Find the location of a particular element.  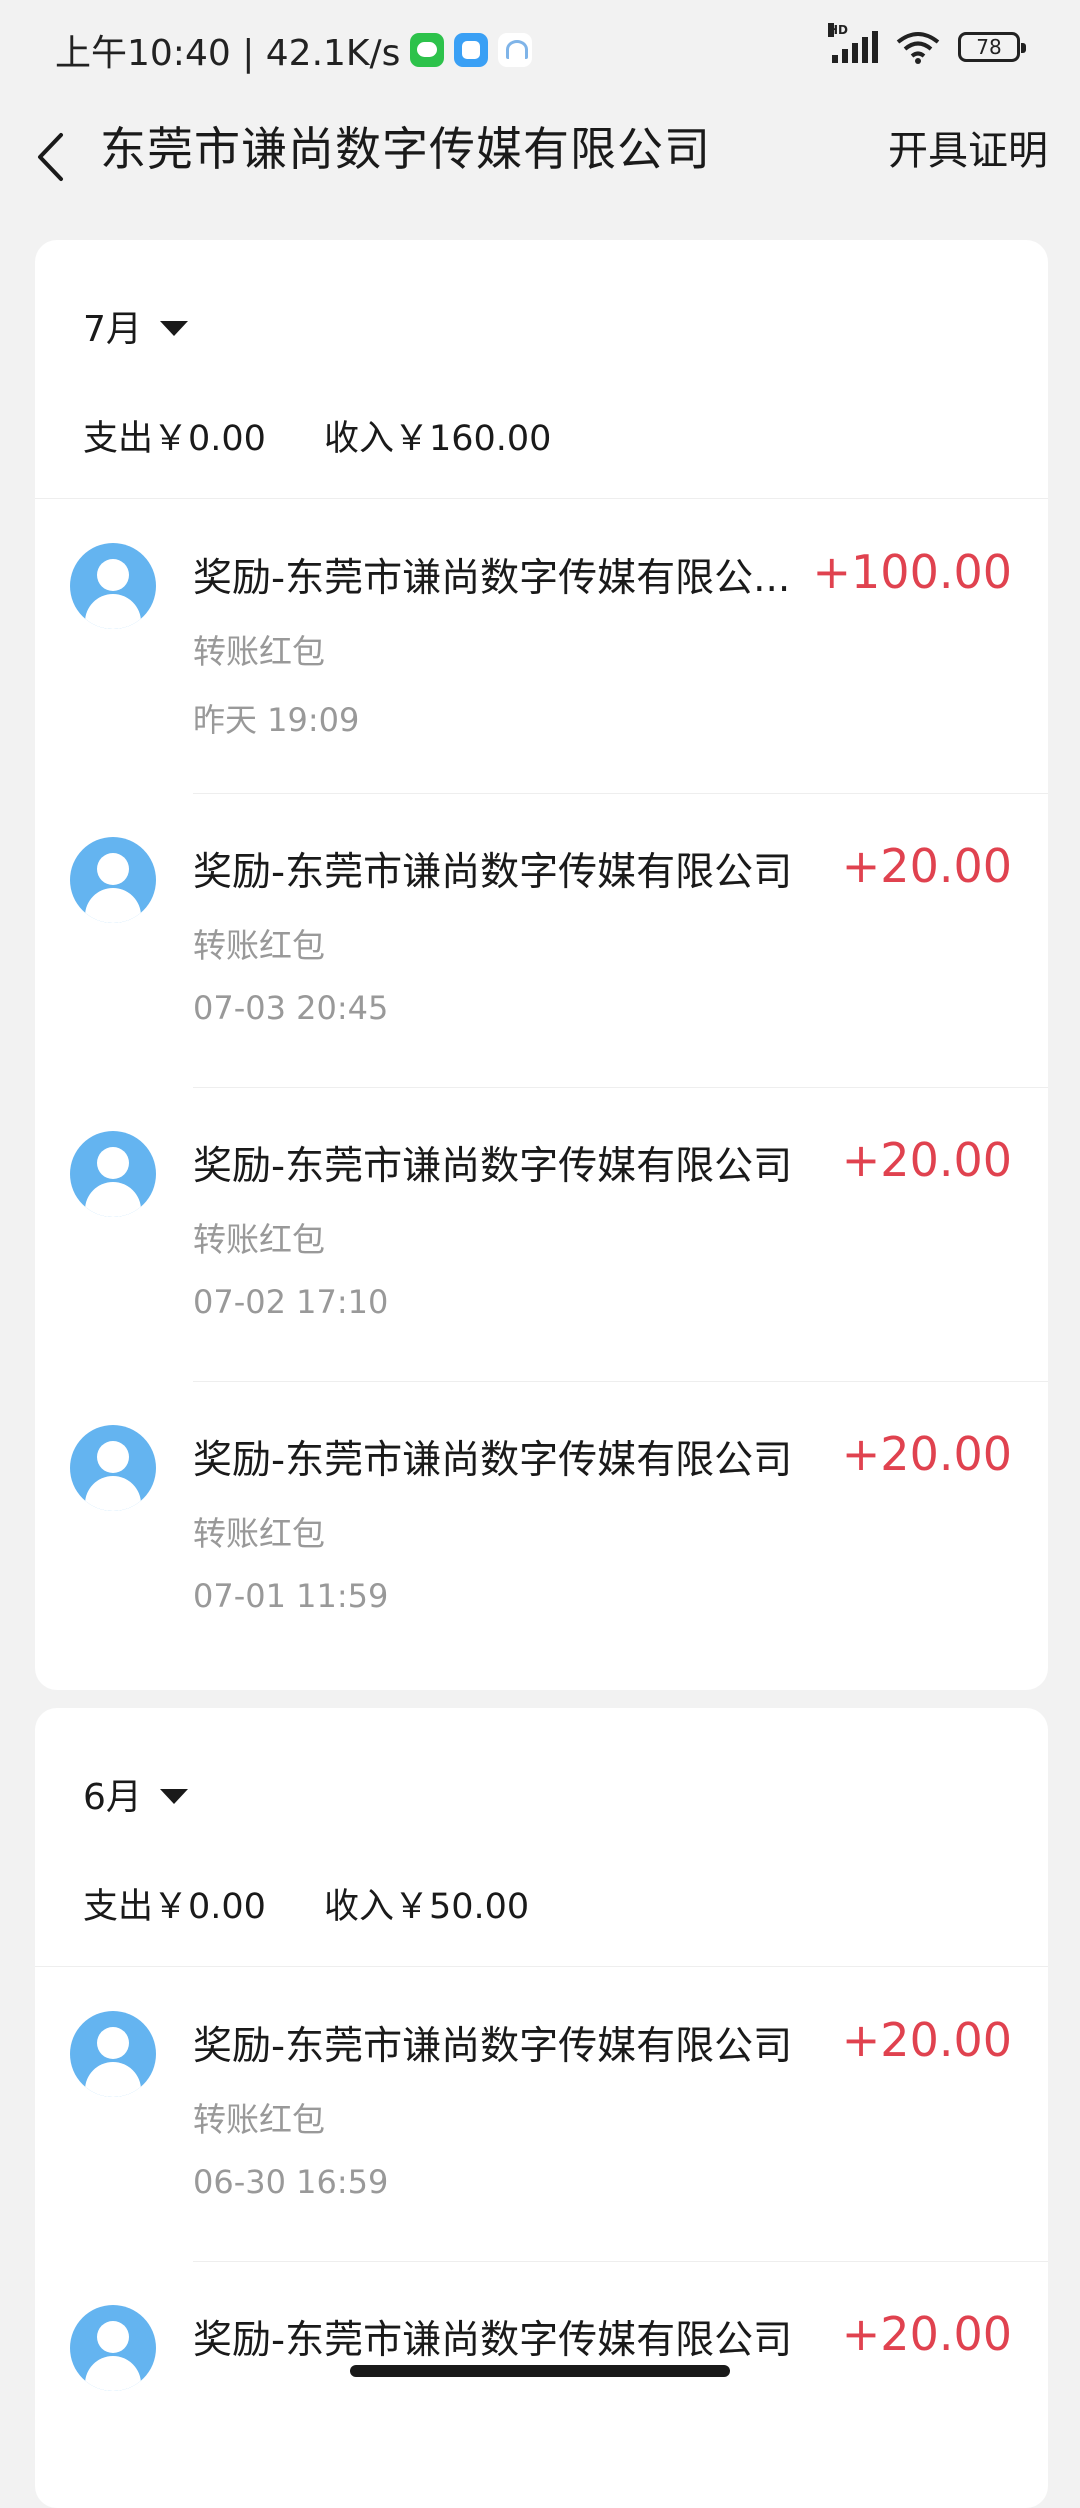

header: 东莞市谦尚数字传媒有限公司 开具证明 is located at coordinates (540, 171).